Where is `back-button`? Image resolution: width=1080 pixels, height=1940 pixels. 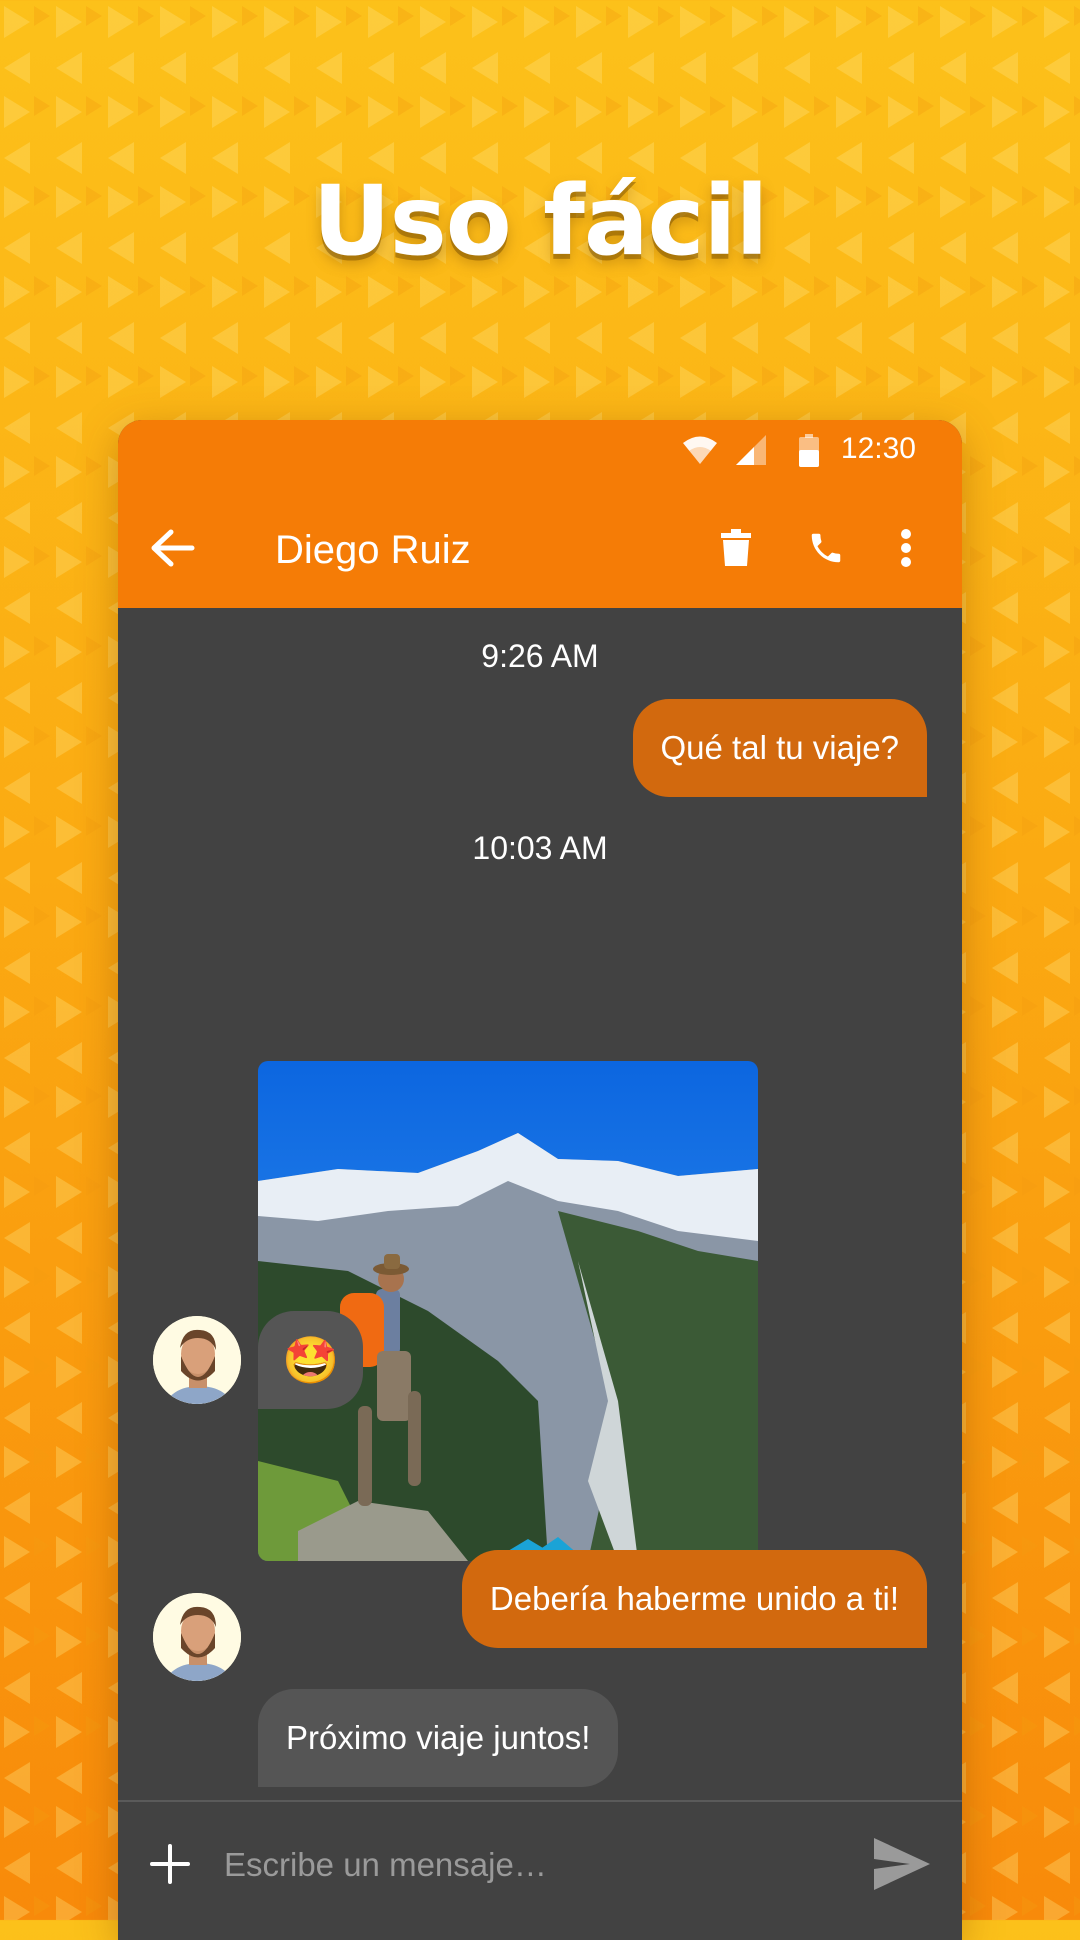
back-button is located at coordinates (173, 548).